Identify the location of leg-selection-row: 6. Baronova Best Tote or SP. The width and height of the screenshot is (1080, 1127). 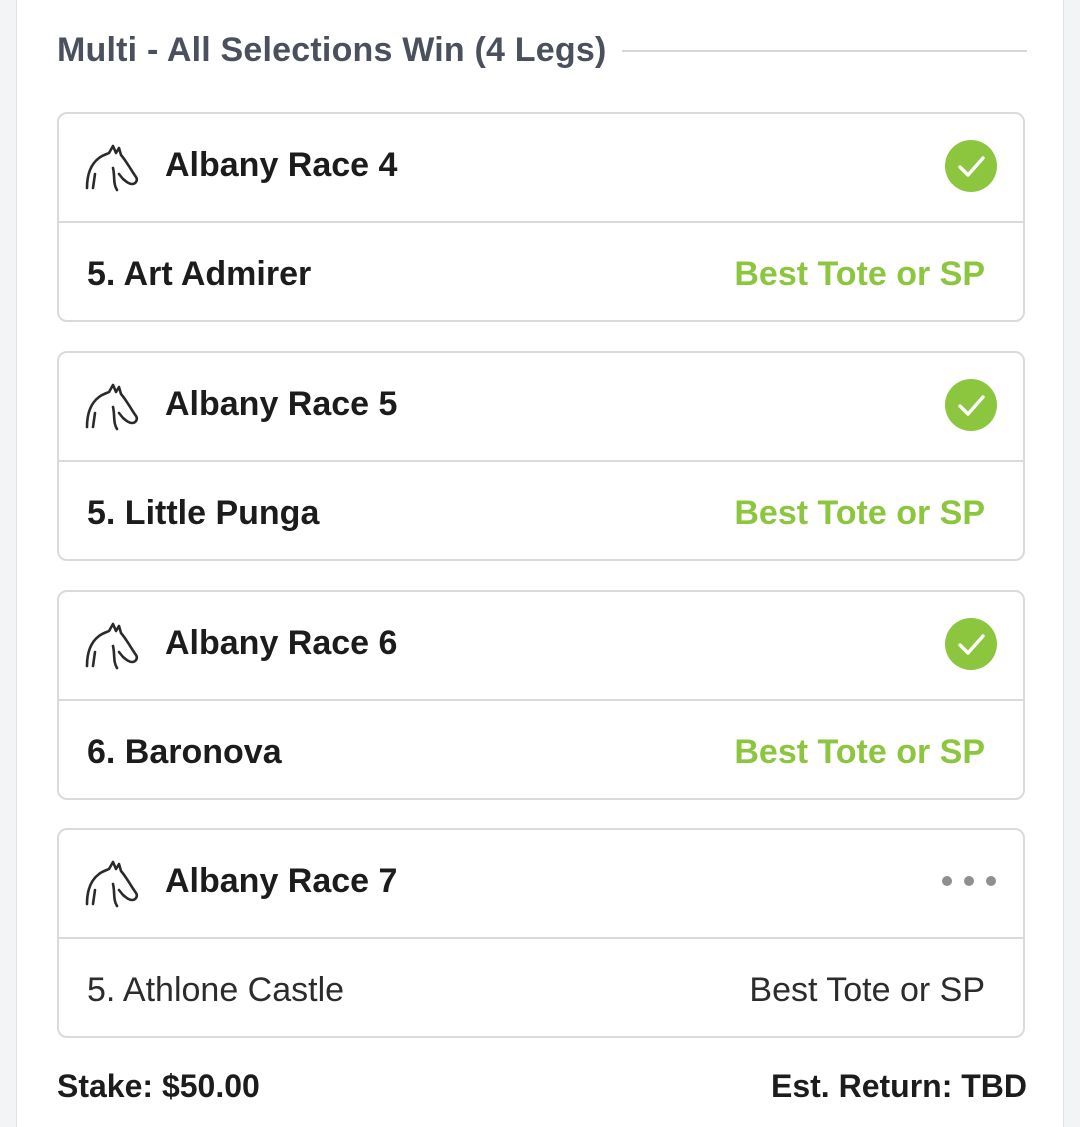
(541, 750).